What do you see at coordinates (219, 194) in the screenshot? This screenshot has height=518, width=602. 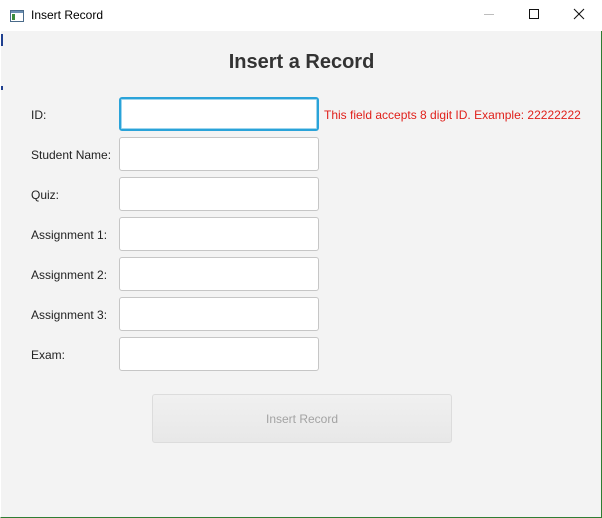 I see `quiz-field` at bounding box center [219, 194].